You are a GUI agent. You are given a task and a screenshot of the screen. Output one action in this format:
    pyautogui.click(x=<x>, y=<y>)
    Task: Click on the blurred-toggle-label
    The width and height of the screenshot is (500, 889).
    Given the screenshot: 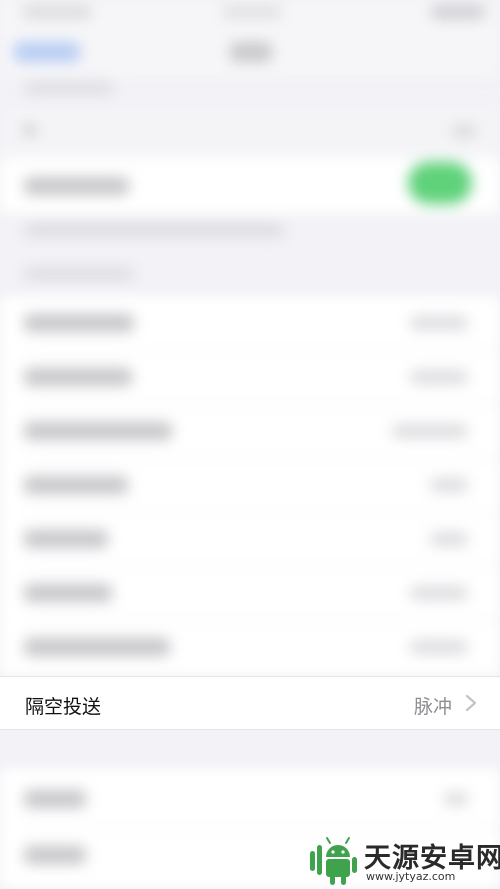 What is the action you would take?
    pyautogui.click(x=76, y=186)
    